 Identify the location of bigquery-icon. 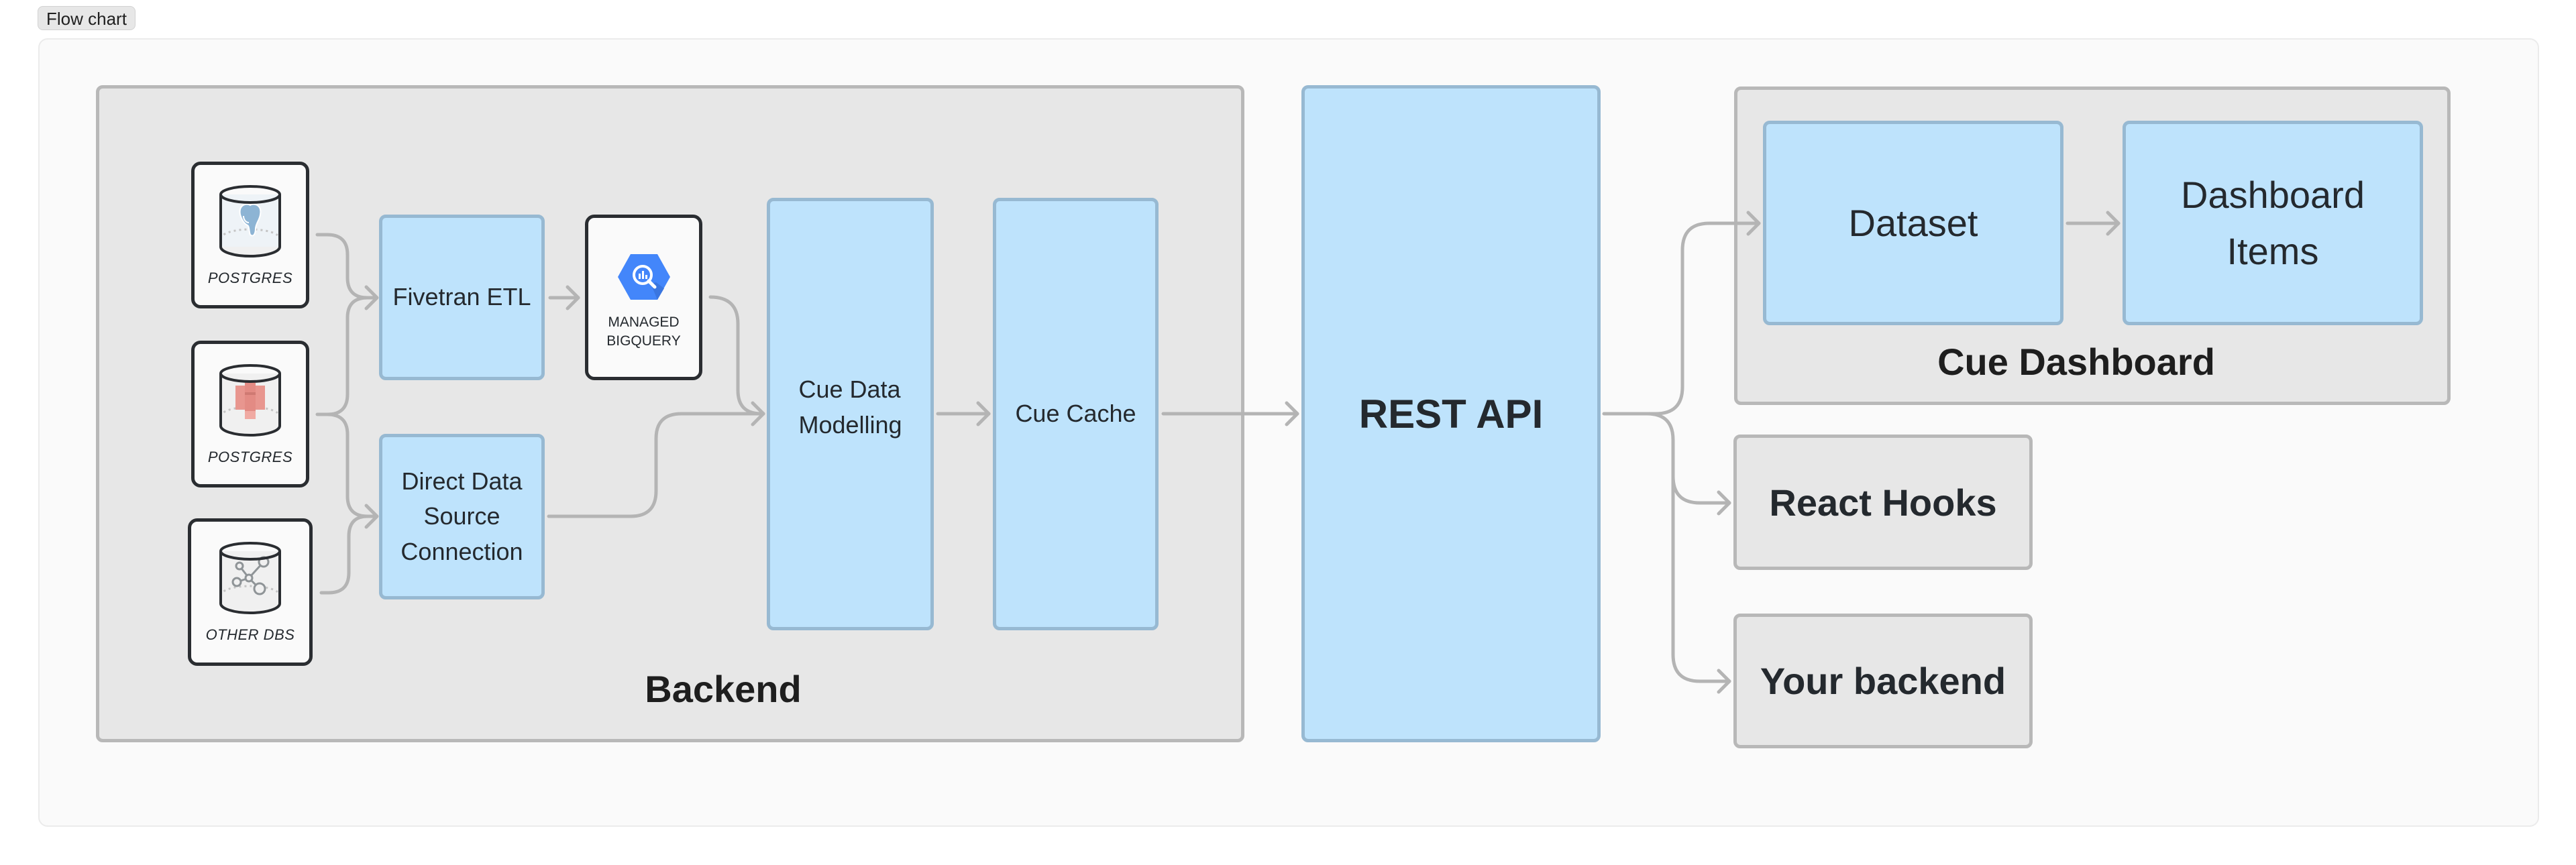
(643, 277).